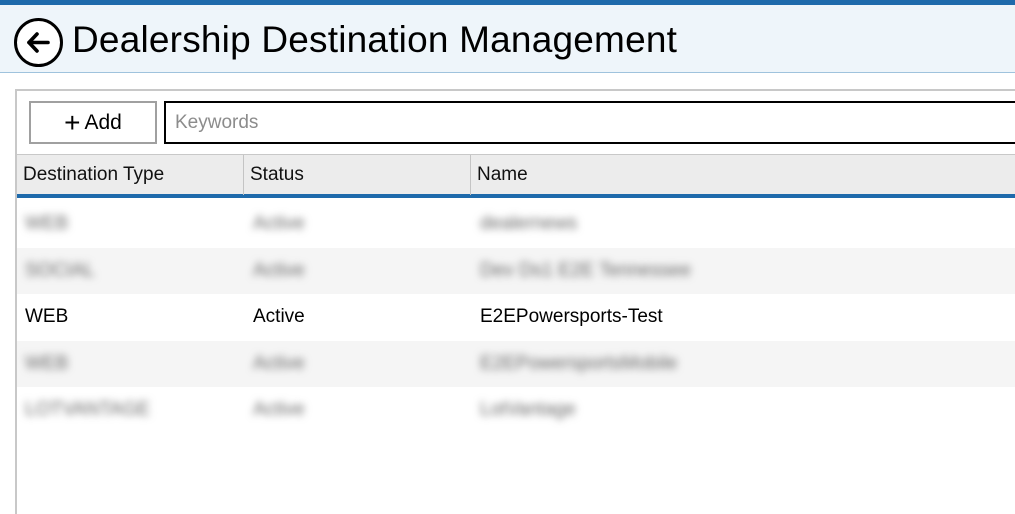  I want to click on table-row: SOCIAL Active Dev Ds1 E2E Tennessee, so click(516, 270).